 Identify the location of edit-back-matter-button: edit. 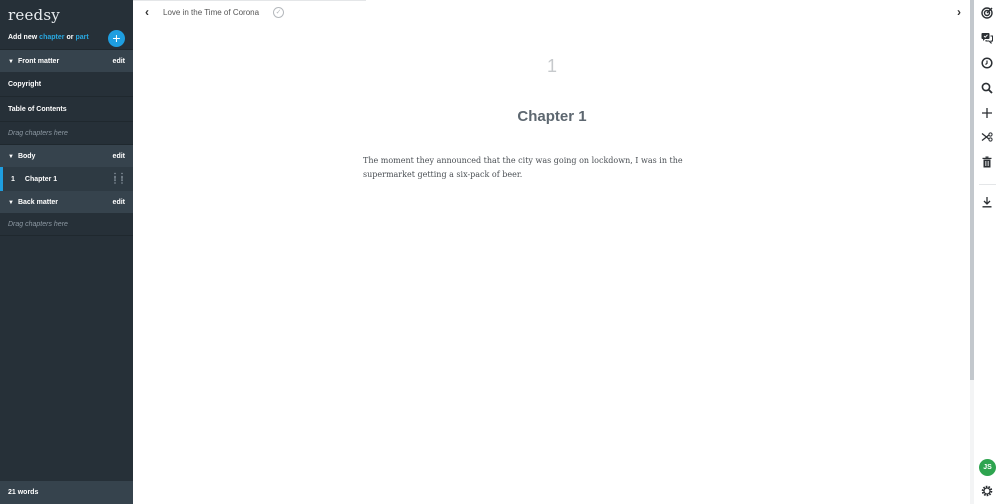
(119, 202).